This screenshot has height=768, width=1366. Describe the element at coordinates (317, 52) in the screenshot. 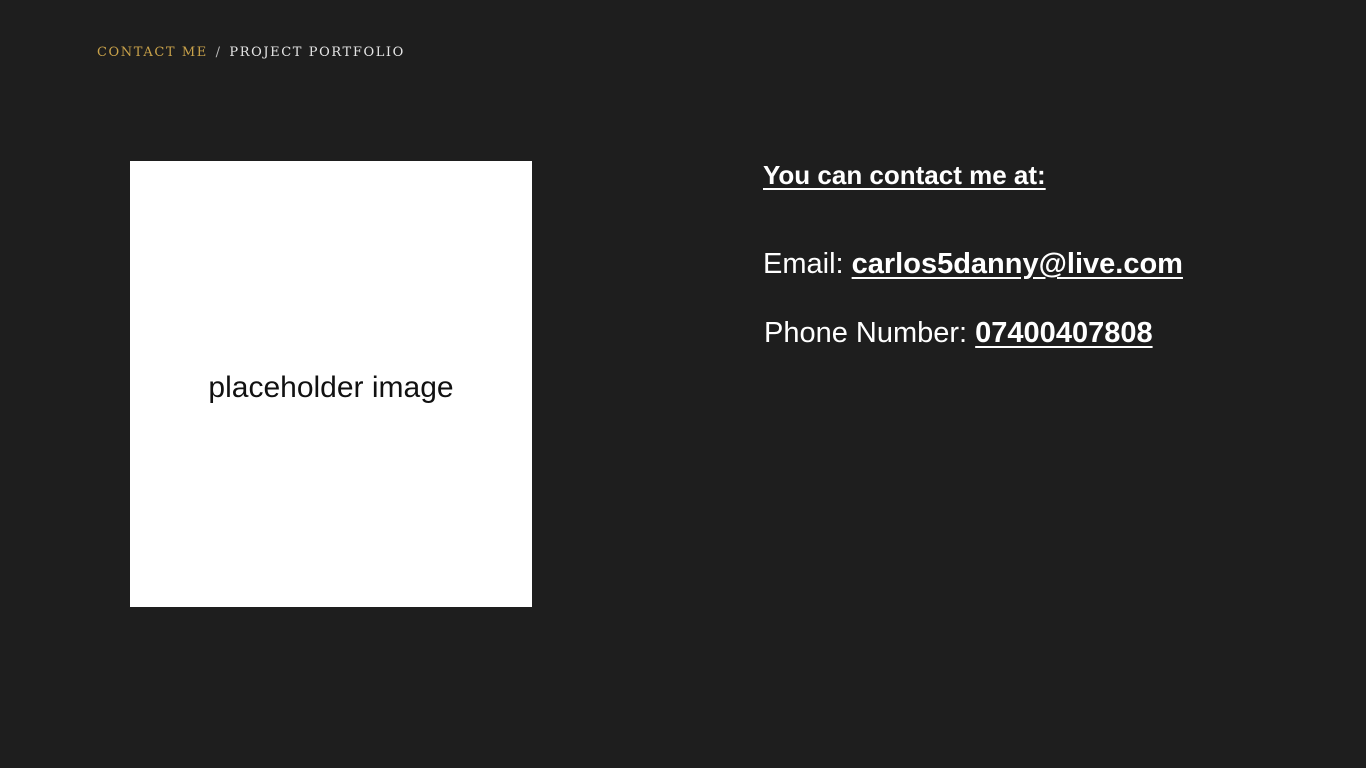

I see `breadcrumb-link-project-portfolio: Project Portfolio` at that location.